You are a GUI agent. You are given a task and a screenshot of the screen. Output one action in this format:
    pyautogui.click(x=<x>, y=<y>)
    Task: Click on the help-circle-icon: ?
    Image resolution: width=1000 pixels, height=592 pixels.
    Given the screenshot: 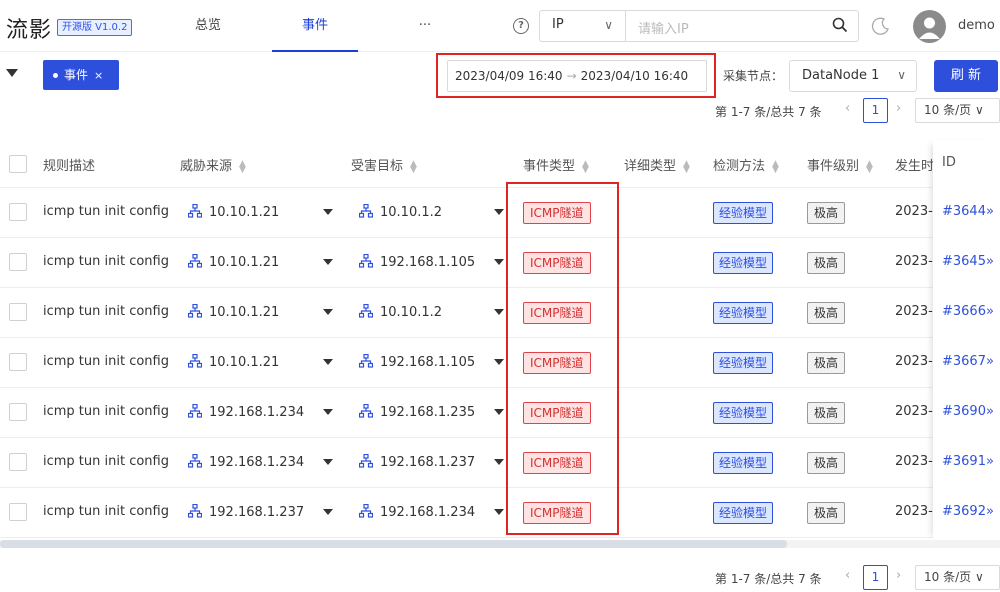 What is the action you would take?
    pyautogui.click(x=521, y=26)
    